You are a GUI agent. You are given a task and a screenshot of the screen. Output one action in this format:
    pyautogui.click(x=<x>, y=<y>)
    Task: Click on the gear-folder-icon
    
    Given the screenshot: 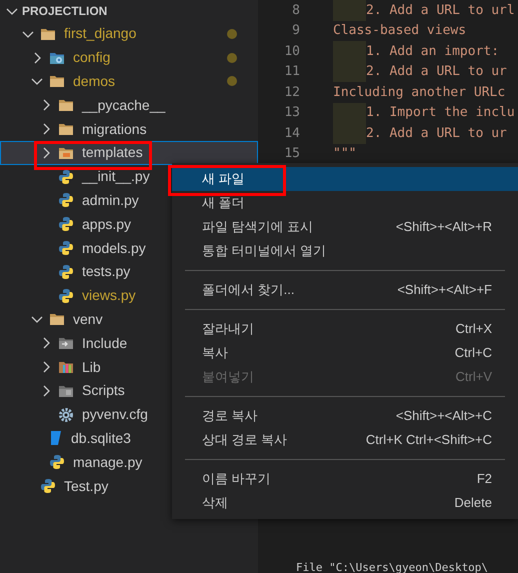 What is the action you would take?
    pyautogui.click(x=57, y=57)
    